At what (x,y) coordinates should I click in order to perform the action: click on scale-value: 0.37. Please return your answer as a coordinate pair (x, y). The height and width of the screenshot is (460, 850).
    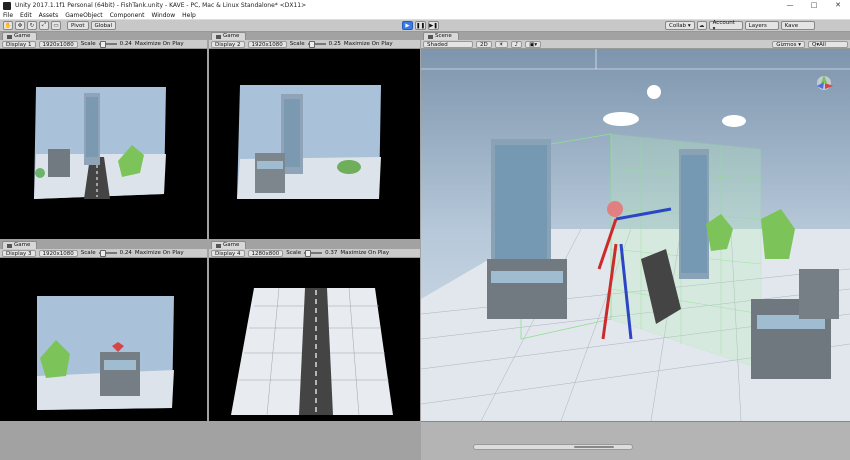
    Looking at the image, I should click on (331, 253).